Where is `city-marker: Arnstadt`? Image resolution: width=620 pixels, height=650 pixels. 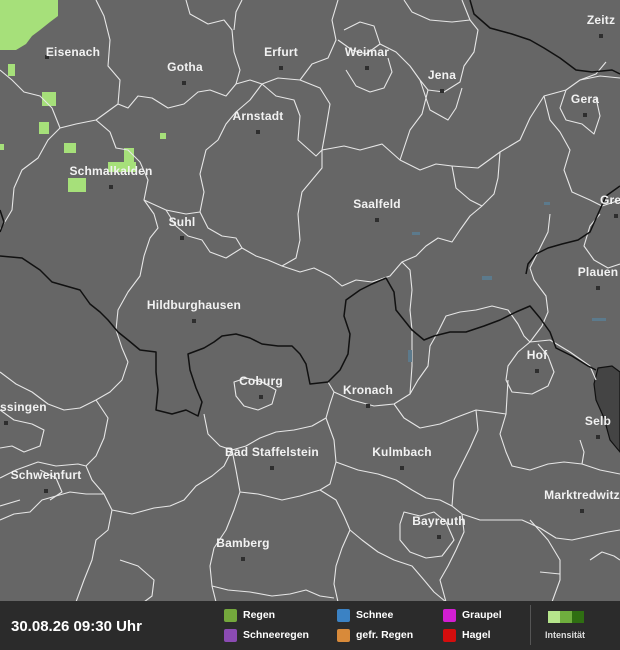 city-marker: Arnstadt is located at coordinates (258, 121).